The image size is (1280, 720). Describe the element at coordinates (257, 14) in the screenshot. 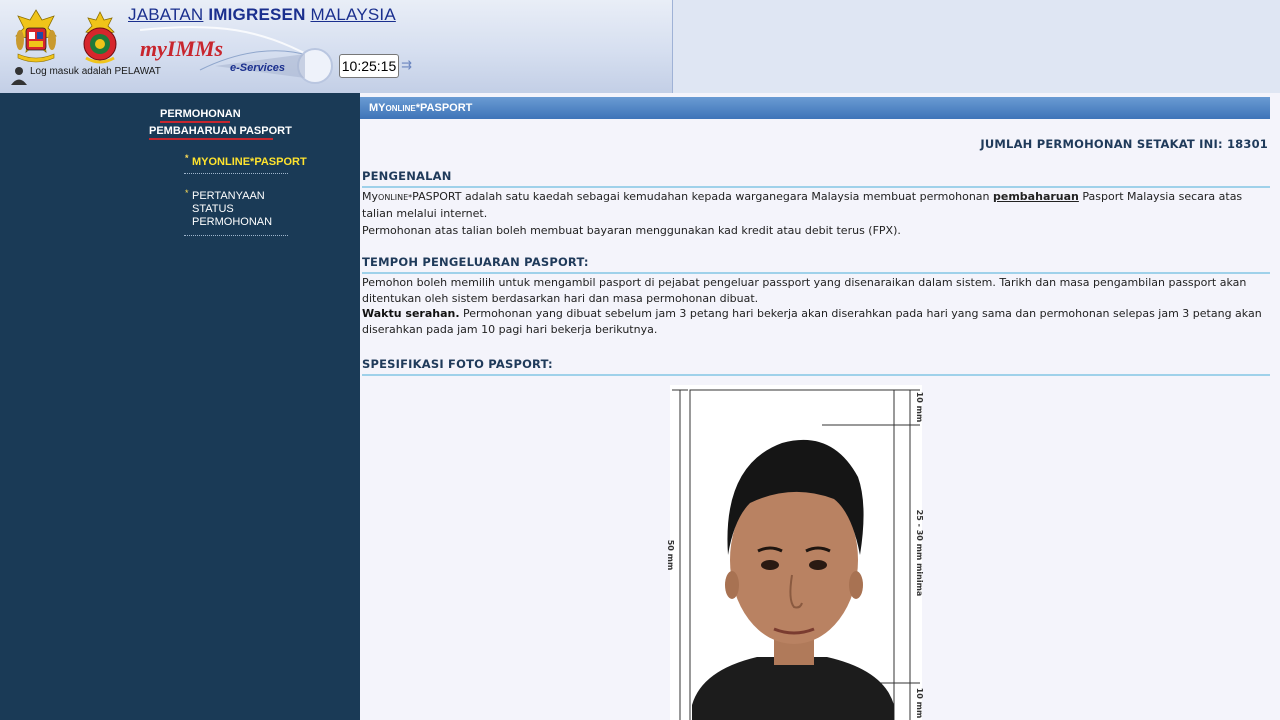

I see `department-title-bold: IMIGRESEN` at that location.